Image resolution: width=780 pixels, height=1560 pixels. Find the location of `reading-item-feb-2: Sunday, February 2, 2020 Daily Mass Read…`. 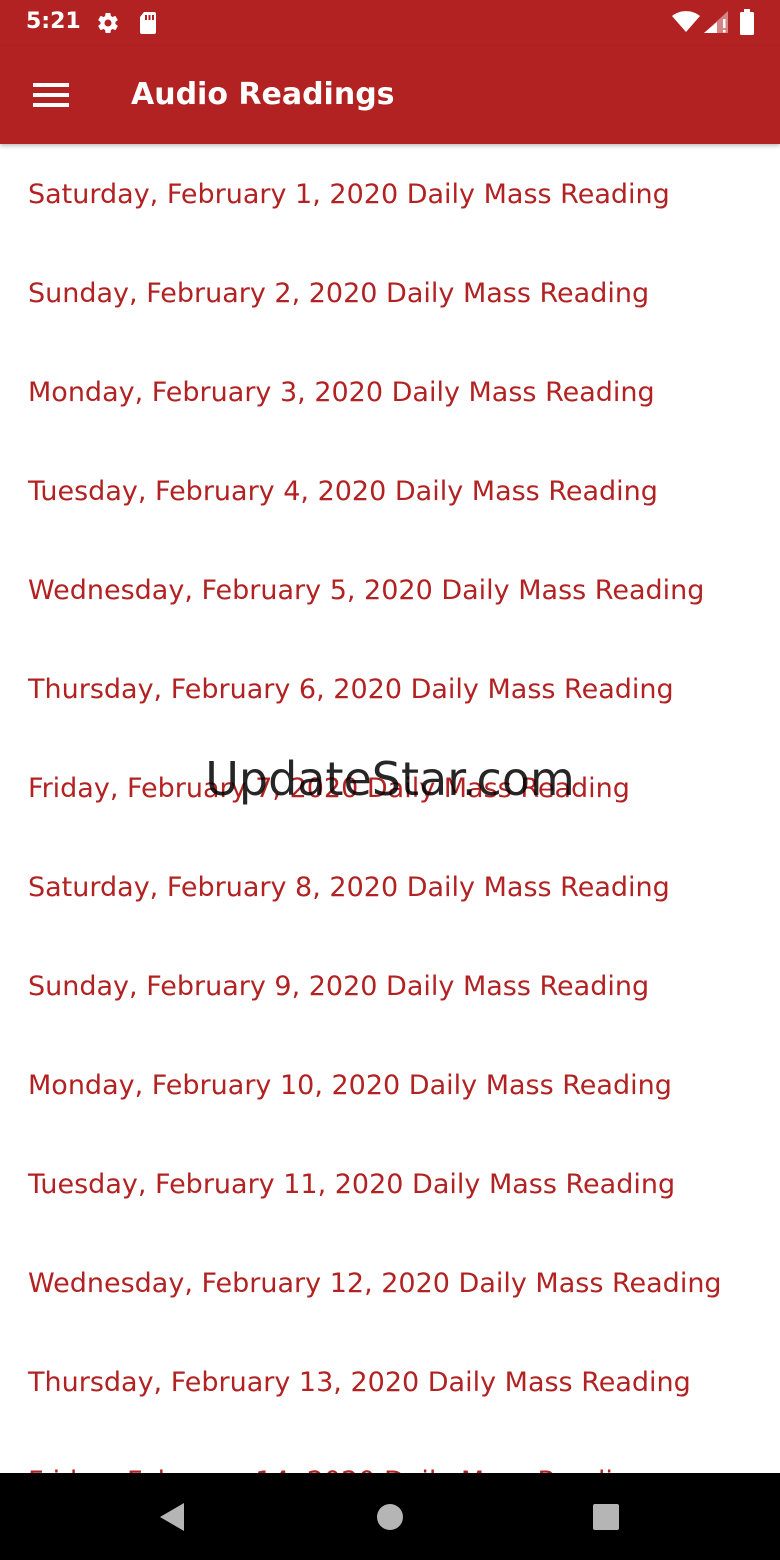

reading-item-feb-2: Sunday, February 2, 2020 Daily Mass Read… is located at coordinates (390, 293).